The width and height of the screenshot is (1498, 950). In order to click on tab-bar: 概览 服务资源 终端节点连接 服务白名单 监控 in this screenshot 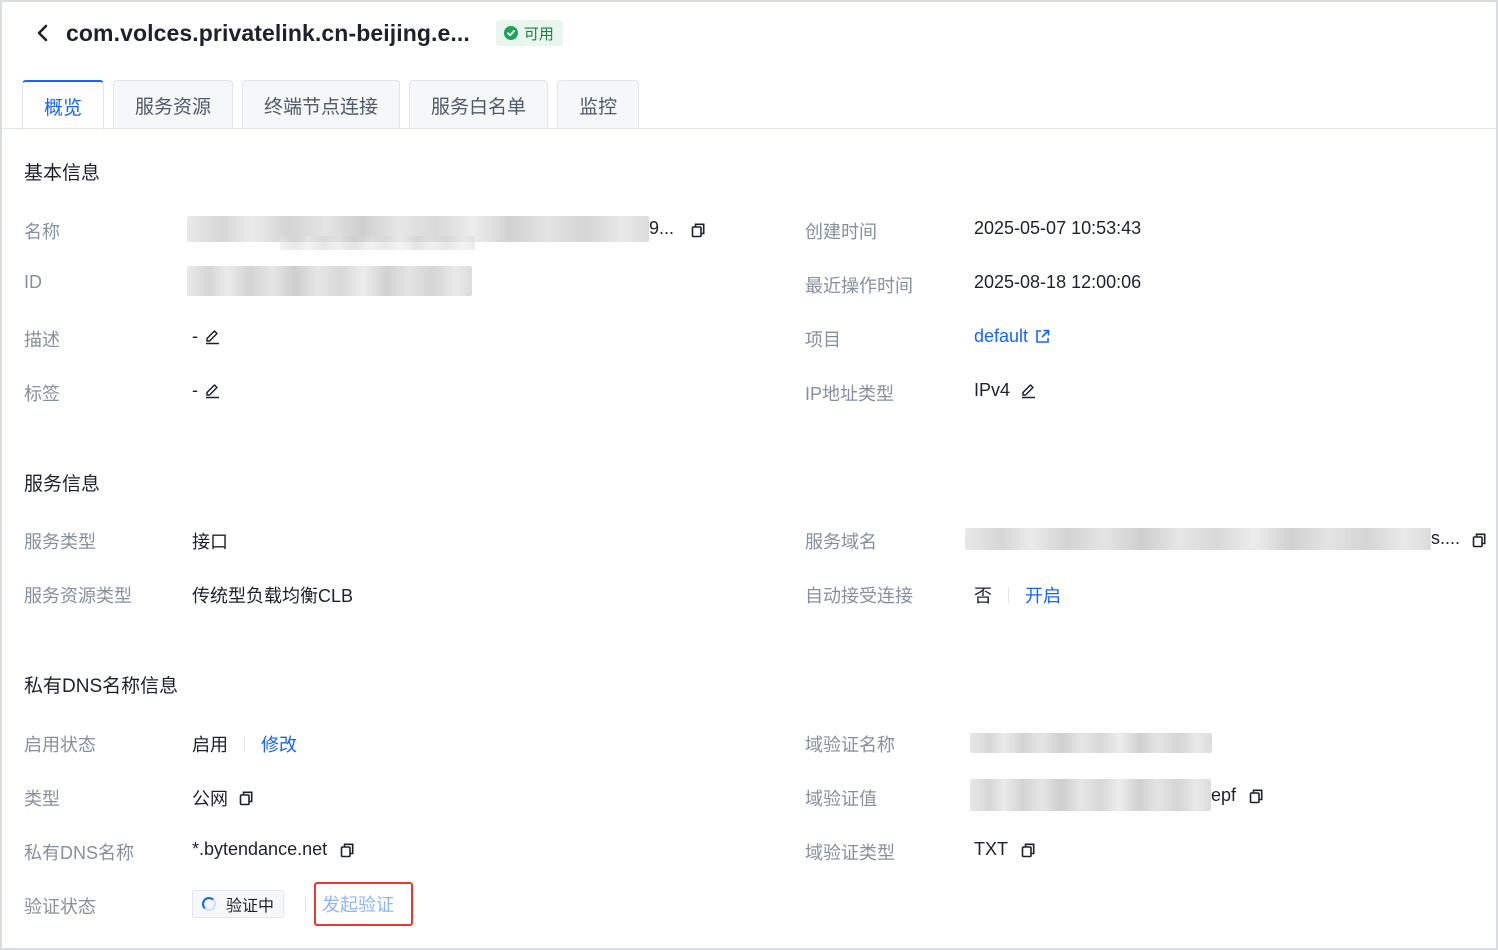, I will do `click(331, 105)`.